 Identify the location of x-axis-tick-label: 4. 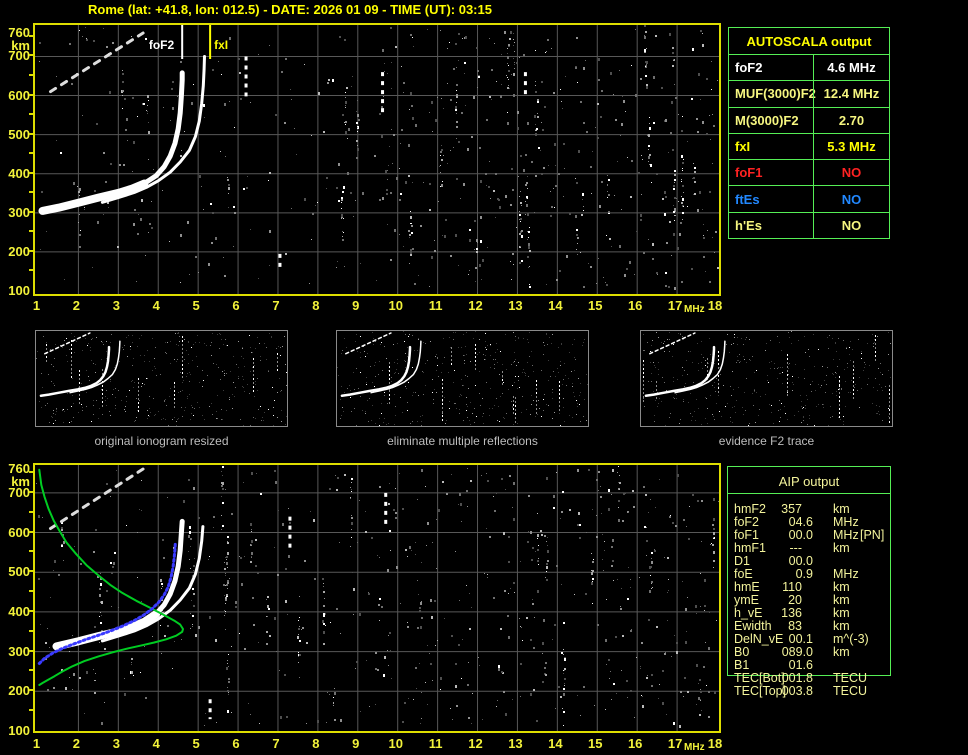
(156, 305).